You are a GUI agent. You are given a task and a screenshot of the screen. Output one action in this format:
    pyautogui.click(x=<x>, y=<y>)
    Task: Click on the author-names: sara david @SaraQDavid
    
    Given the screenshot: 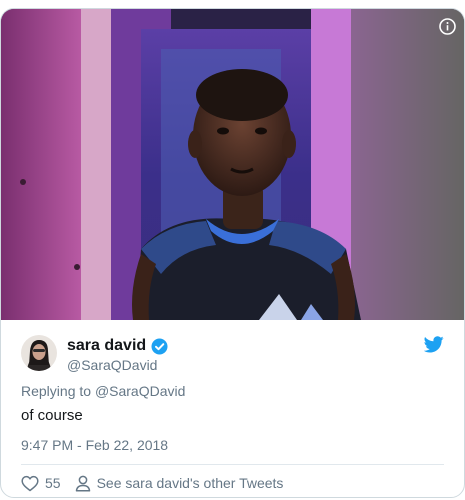 What is the action you would take?
    pyautogui.click(x=117, y=355)
    